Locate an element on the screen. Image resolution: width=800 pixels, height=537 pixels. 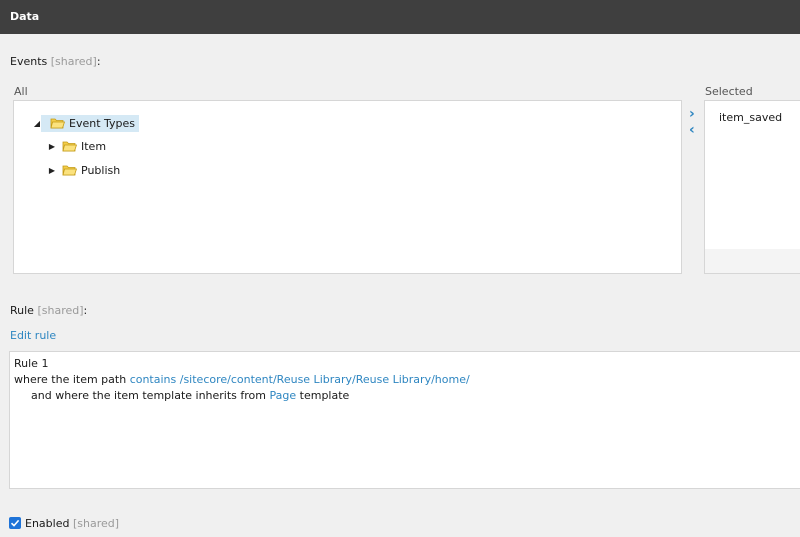
selected-item: item_saved is located at coordinates (750, 117).